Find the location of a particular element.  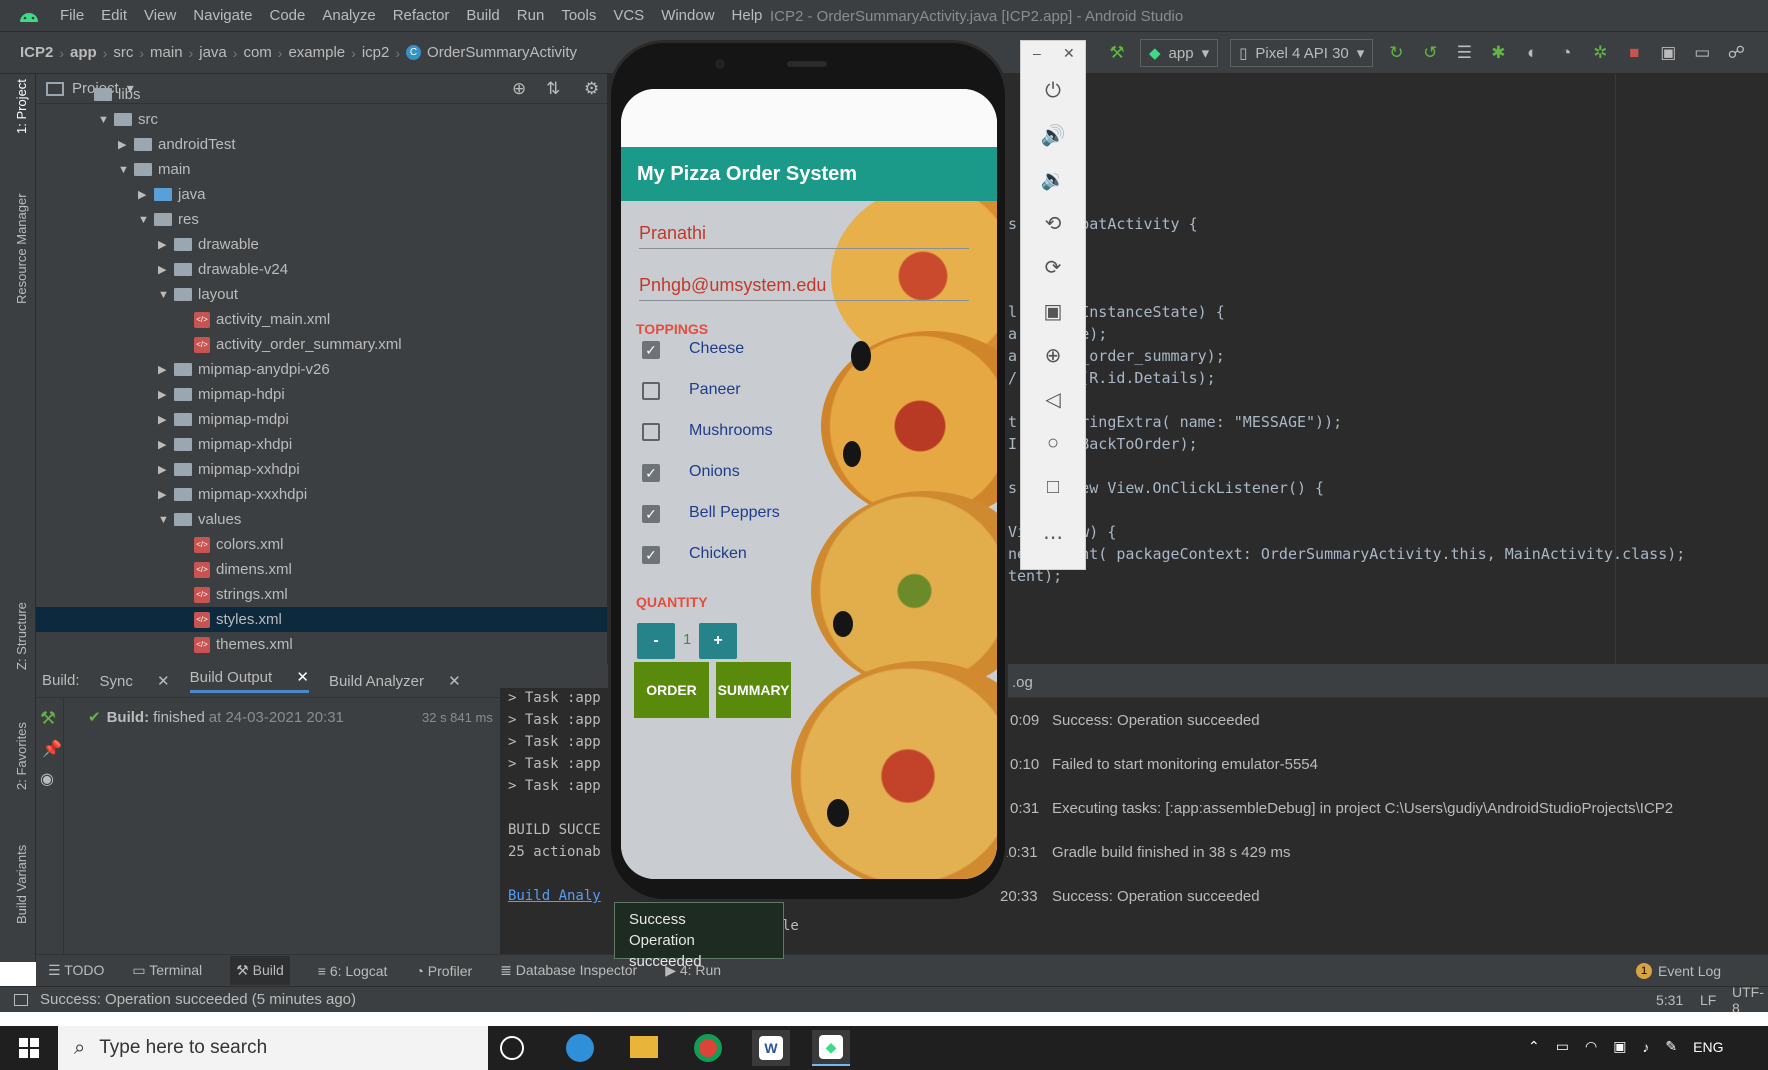

tree-item: ▼ src is located at coordinates (321, 119).